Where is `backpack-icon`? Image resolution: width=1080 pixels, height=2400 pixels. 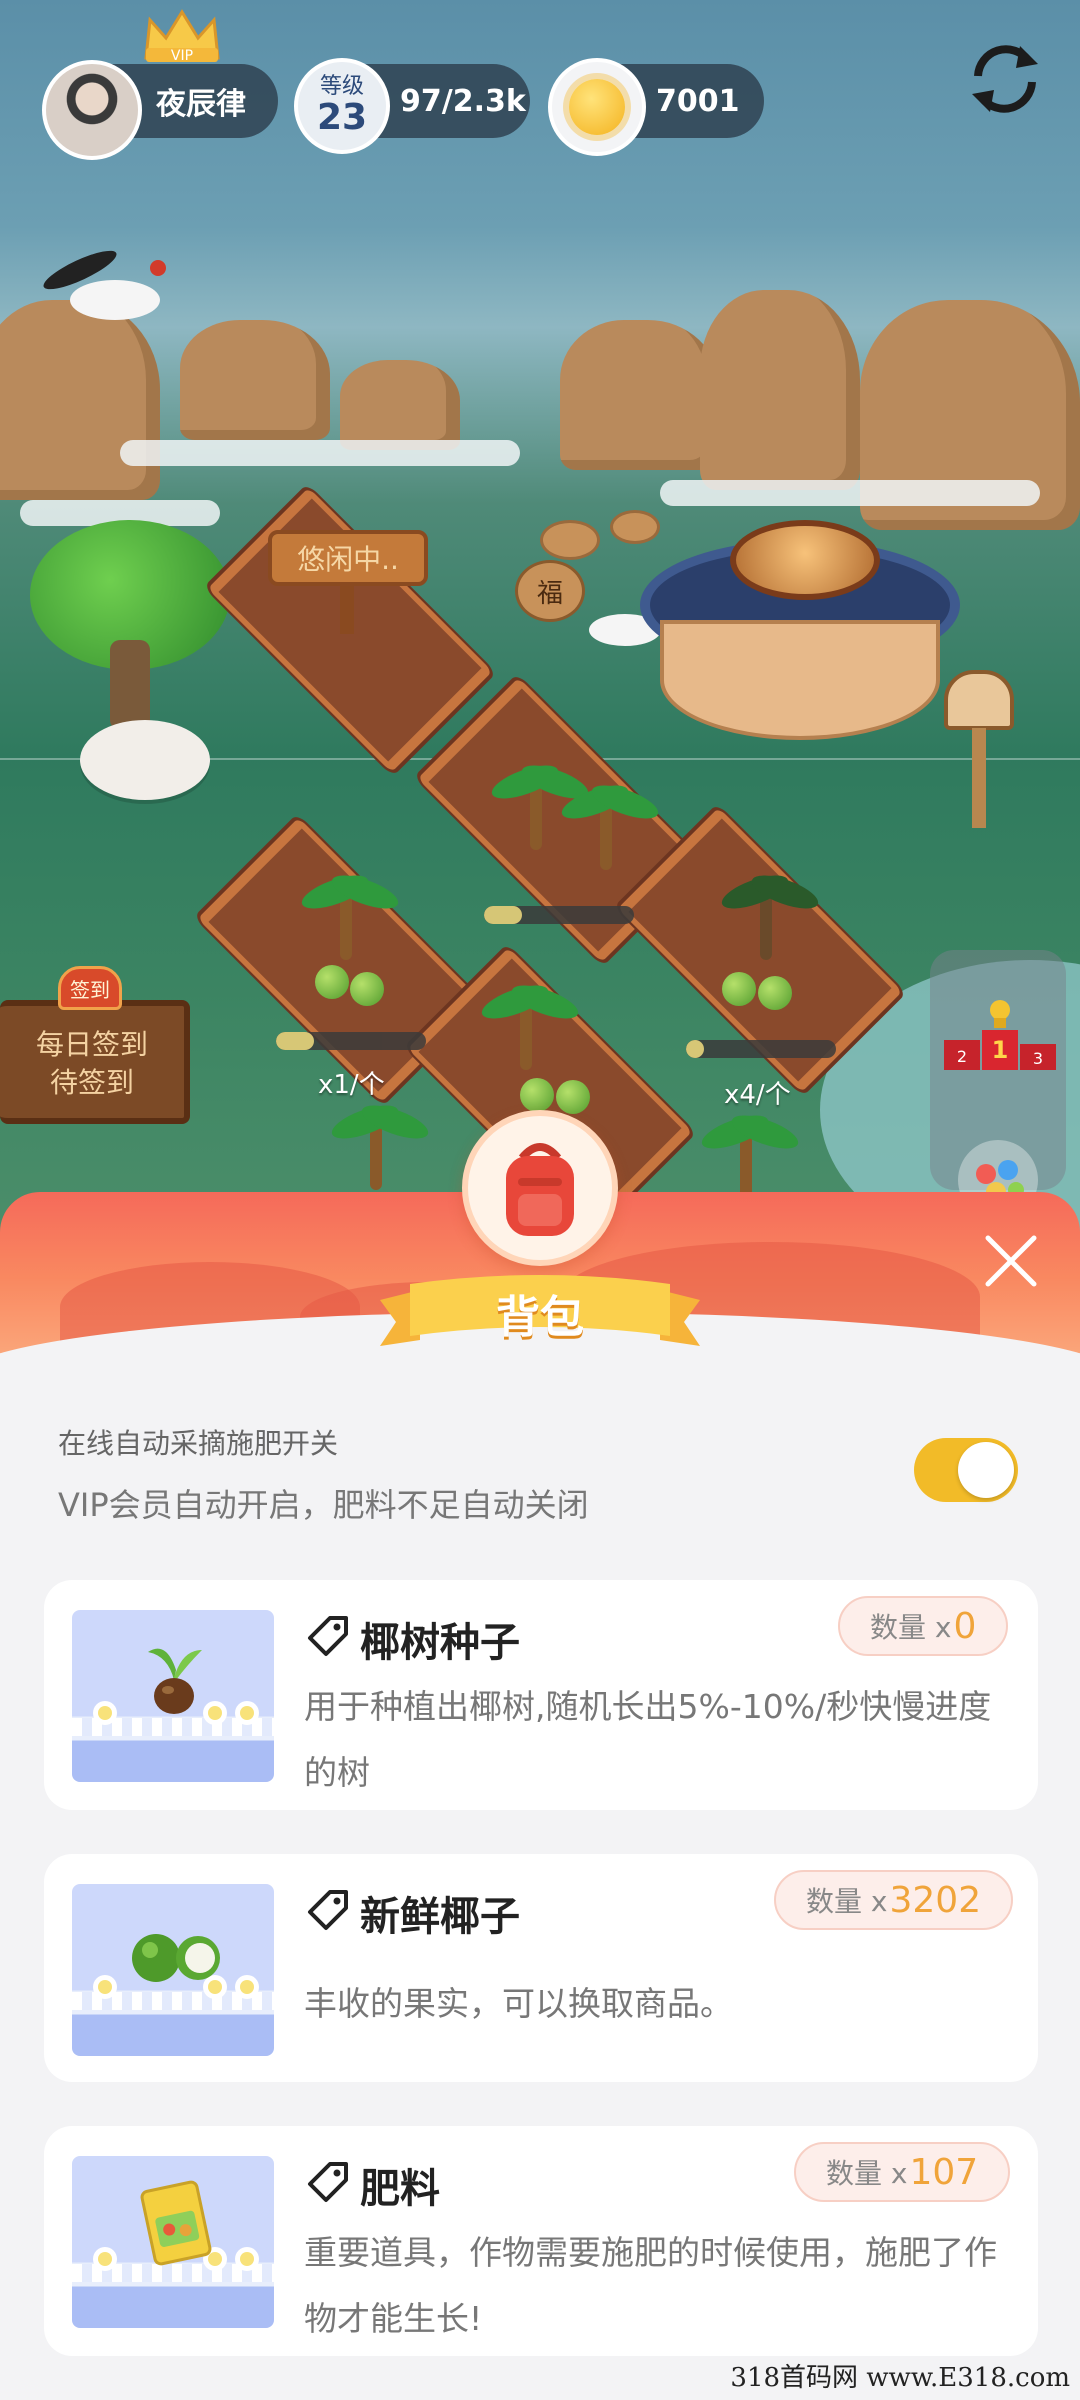 backpack-icon is located at coordinates (540, 1189).